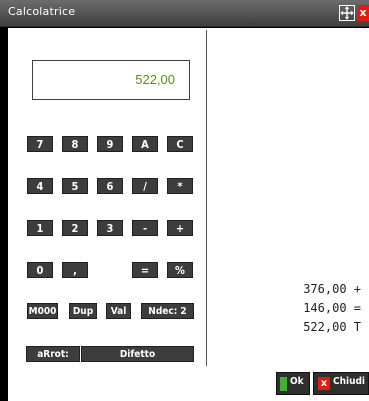  What do you see at coordinates (75, 228) in the screenshot?
I see `key-2: 2` at bounding box center [75, 228].